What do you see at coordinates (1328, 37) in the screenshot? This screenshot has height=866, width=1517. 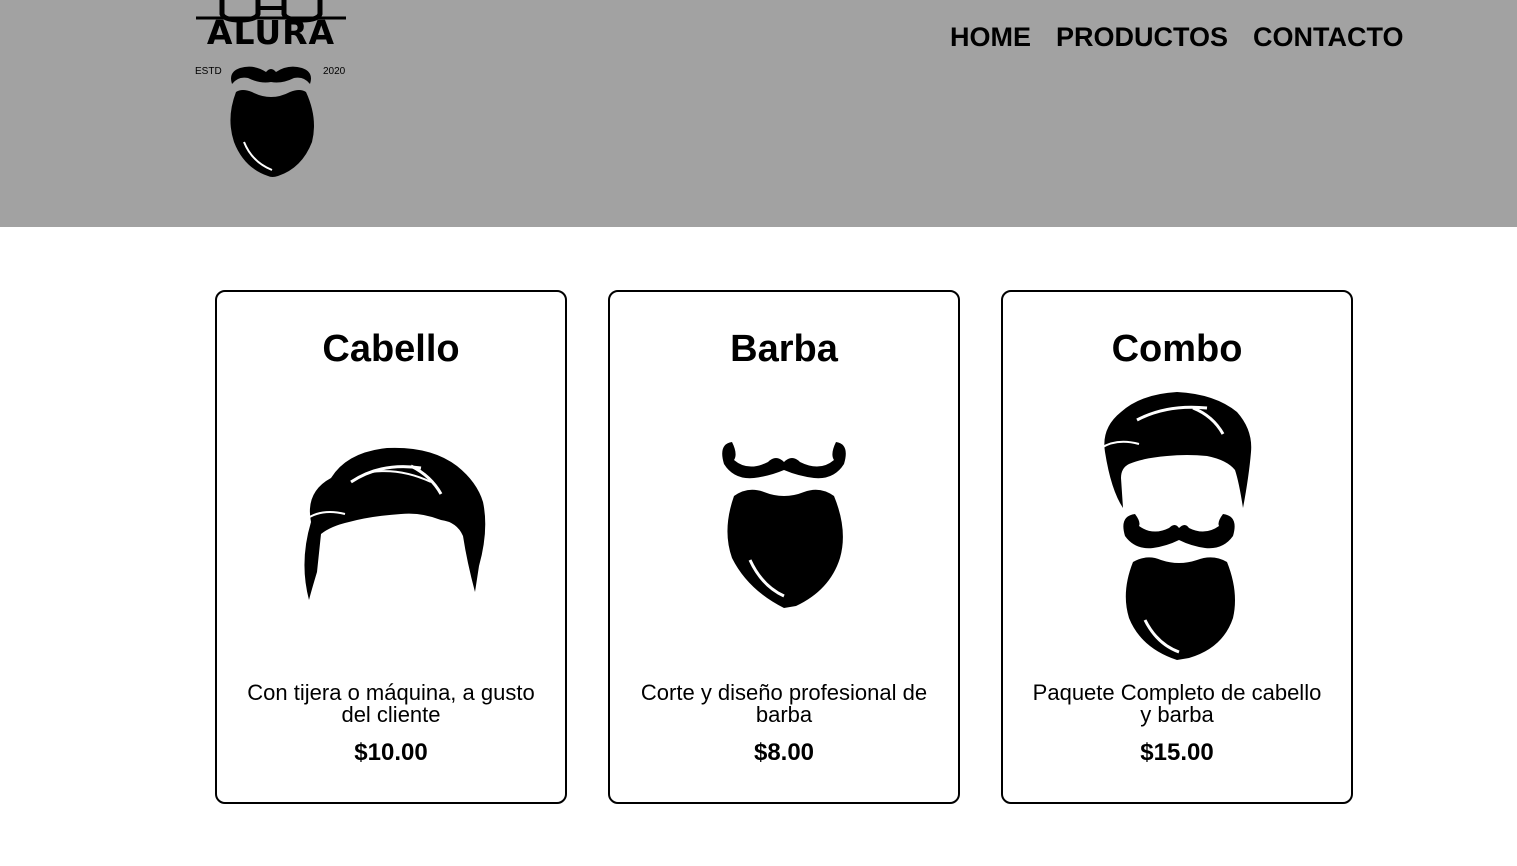 I see `nav-contacto-link: CONTACTO` at bounding box center [1328, 37].